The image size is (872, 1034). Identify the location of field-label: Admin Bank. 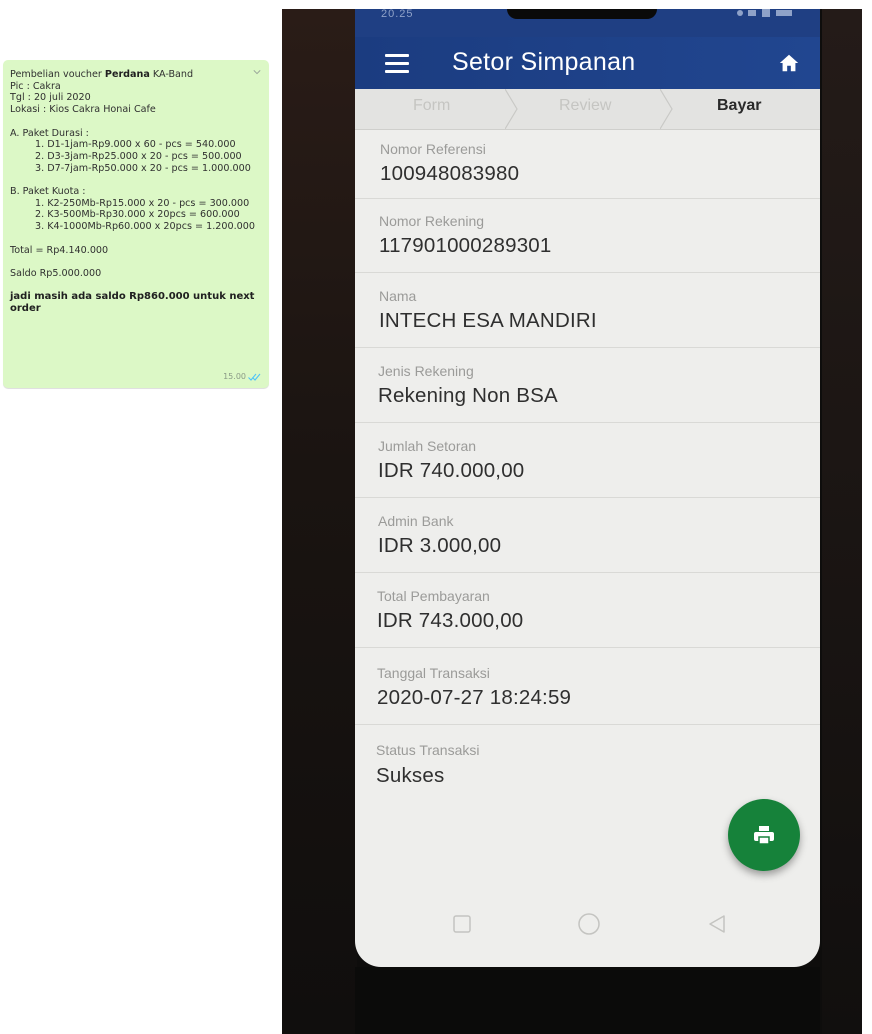
(416, 521).